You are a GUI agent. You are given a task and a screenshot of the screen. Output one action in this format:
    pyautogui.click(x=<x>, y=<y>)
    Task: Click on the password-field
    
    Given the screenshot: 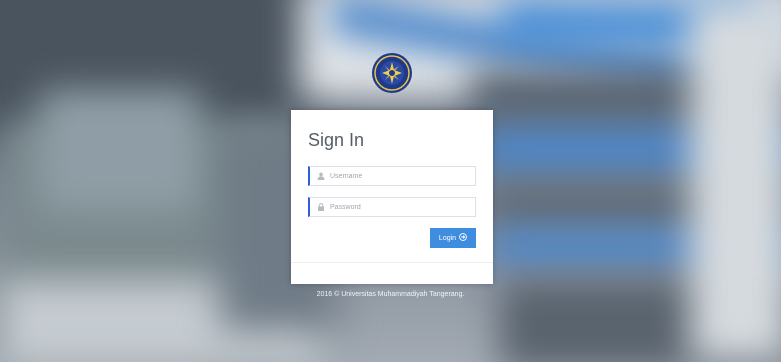 What is the action you would take?
    pyautogui.click(x=392, y=207)
    